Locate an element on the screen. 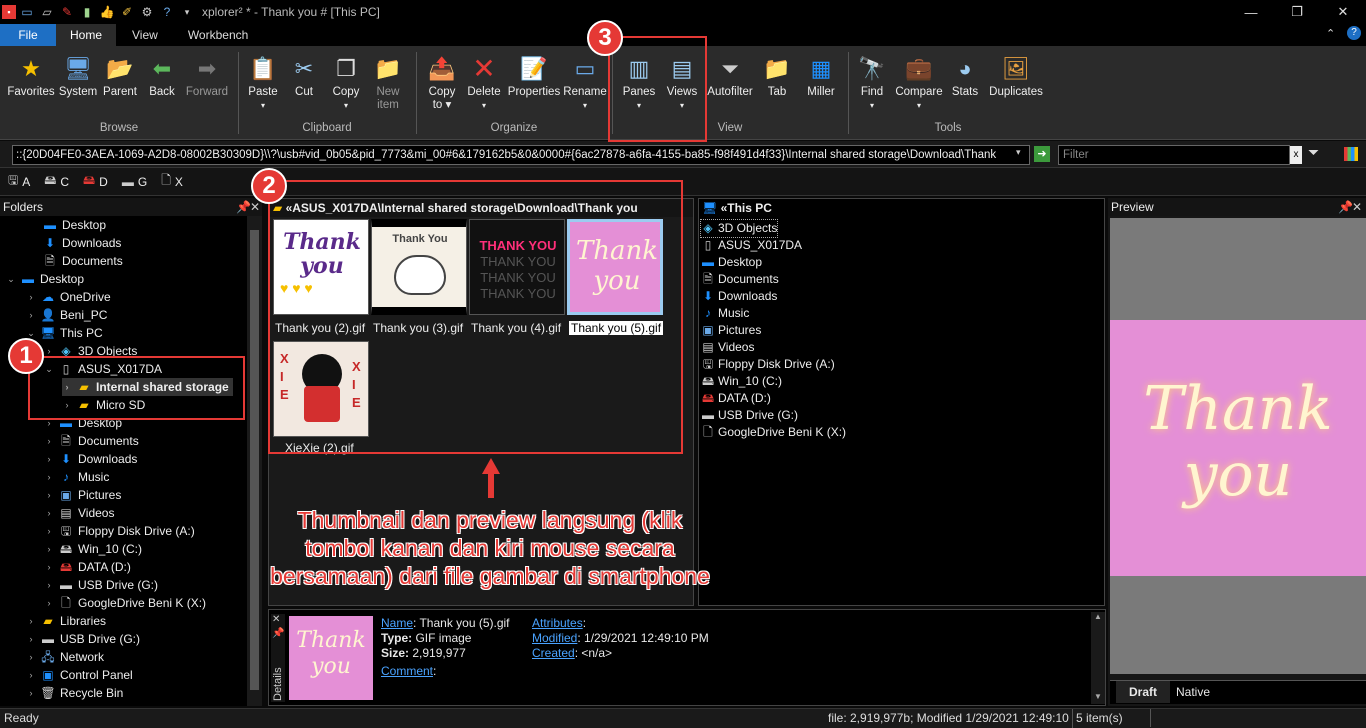  tree-item-documents-2: › 🗎 Documents is located at coordinates (91, 441).